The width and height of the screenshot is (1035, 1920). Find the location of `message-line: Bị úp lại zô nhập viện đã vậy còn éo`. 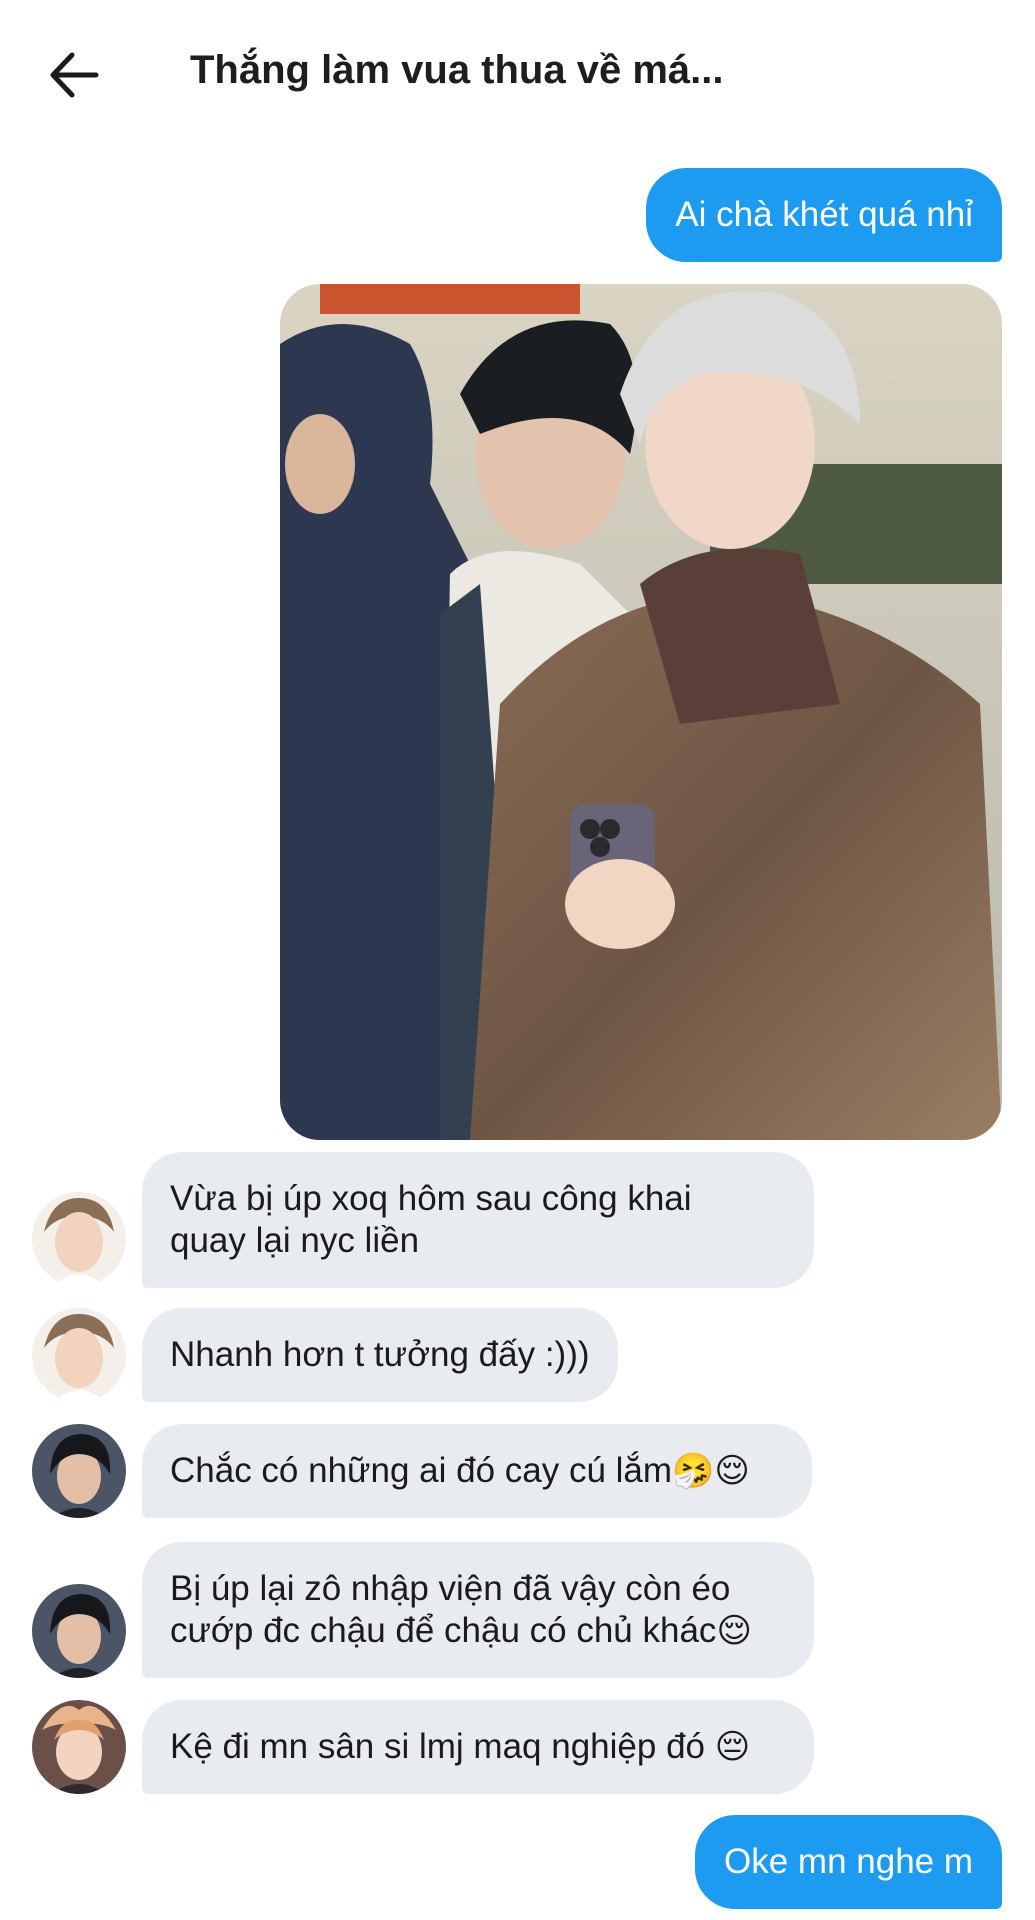

message-line: Bị úp lại zô nhập viện đã vậy còn éo is located at coordinates (450, 1588).